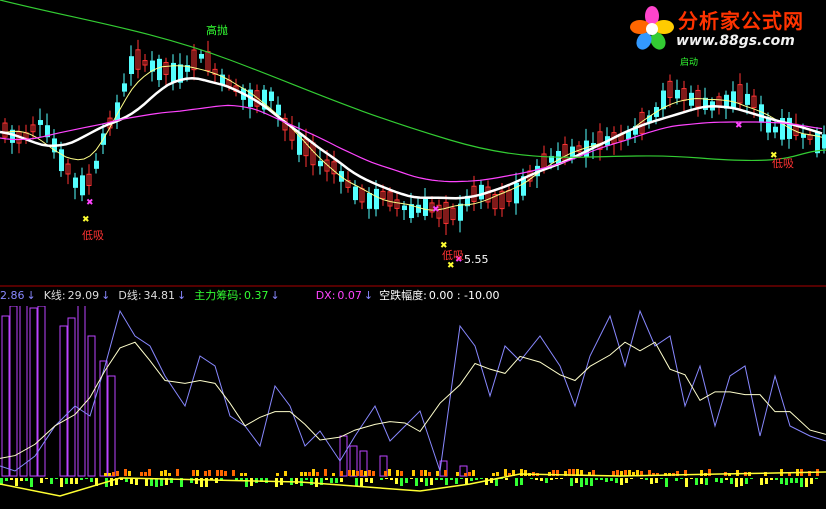 The height and width of the screenshot is (509, 826). I want to click on main-chip-label: 主力筹码:, so click(218, 295).